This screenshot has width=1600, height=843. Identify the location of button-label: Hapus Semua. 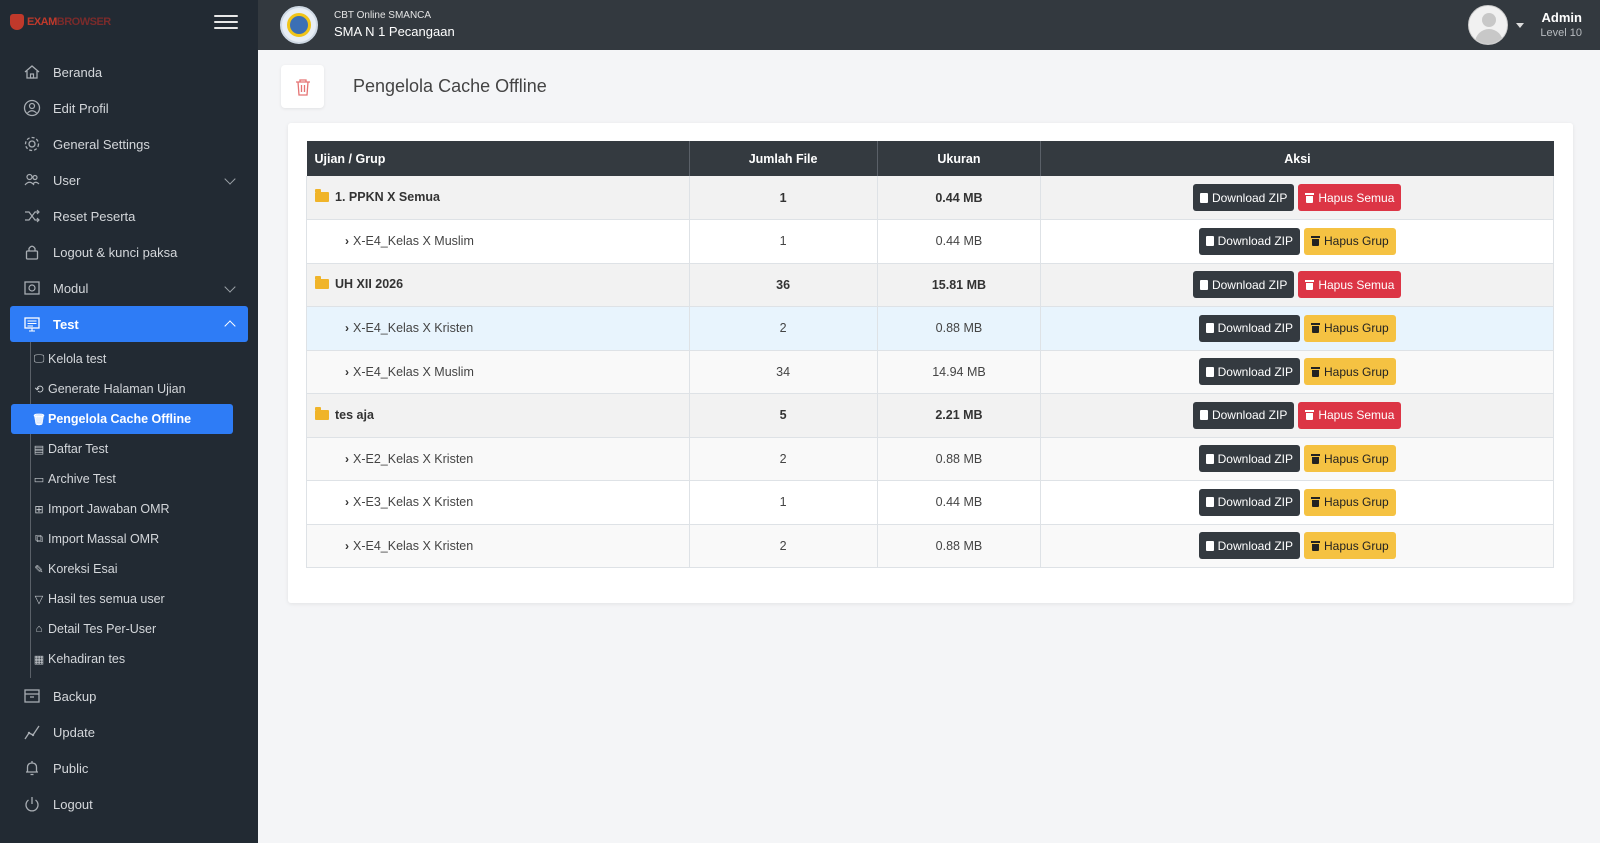
(1356, 415).